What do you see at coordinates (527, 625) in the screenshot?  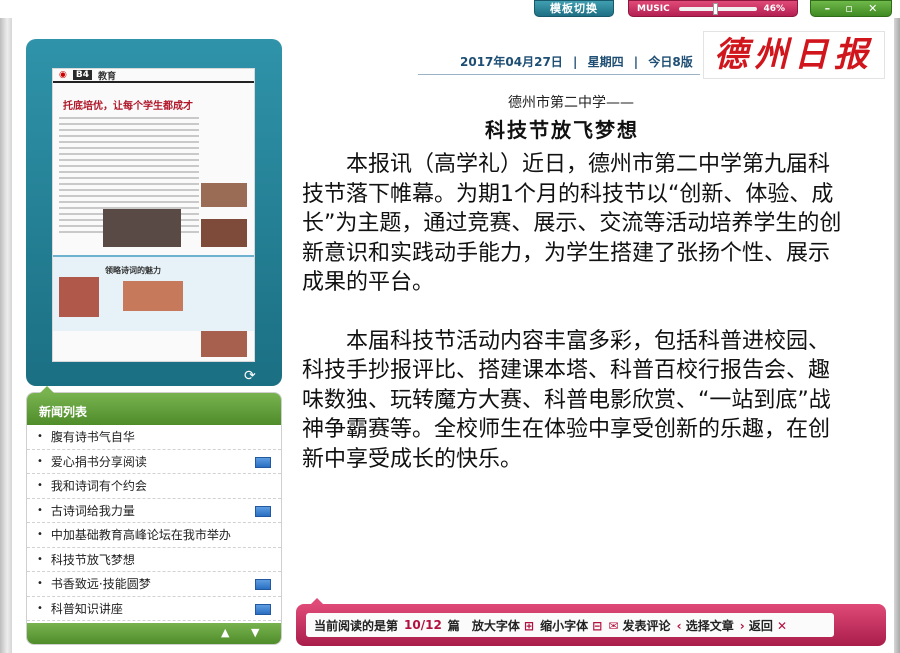 I see `plus-icon: ⊞` at bounding box center [527, 625].